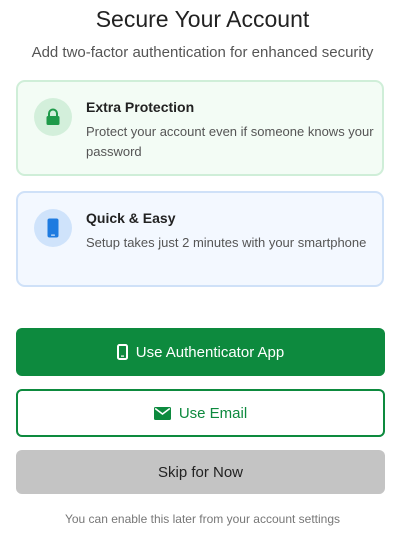 This screenshot has width=405, height=538. I want to click on use-email-button: Use Email, so click(200, 413).